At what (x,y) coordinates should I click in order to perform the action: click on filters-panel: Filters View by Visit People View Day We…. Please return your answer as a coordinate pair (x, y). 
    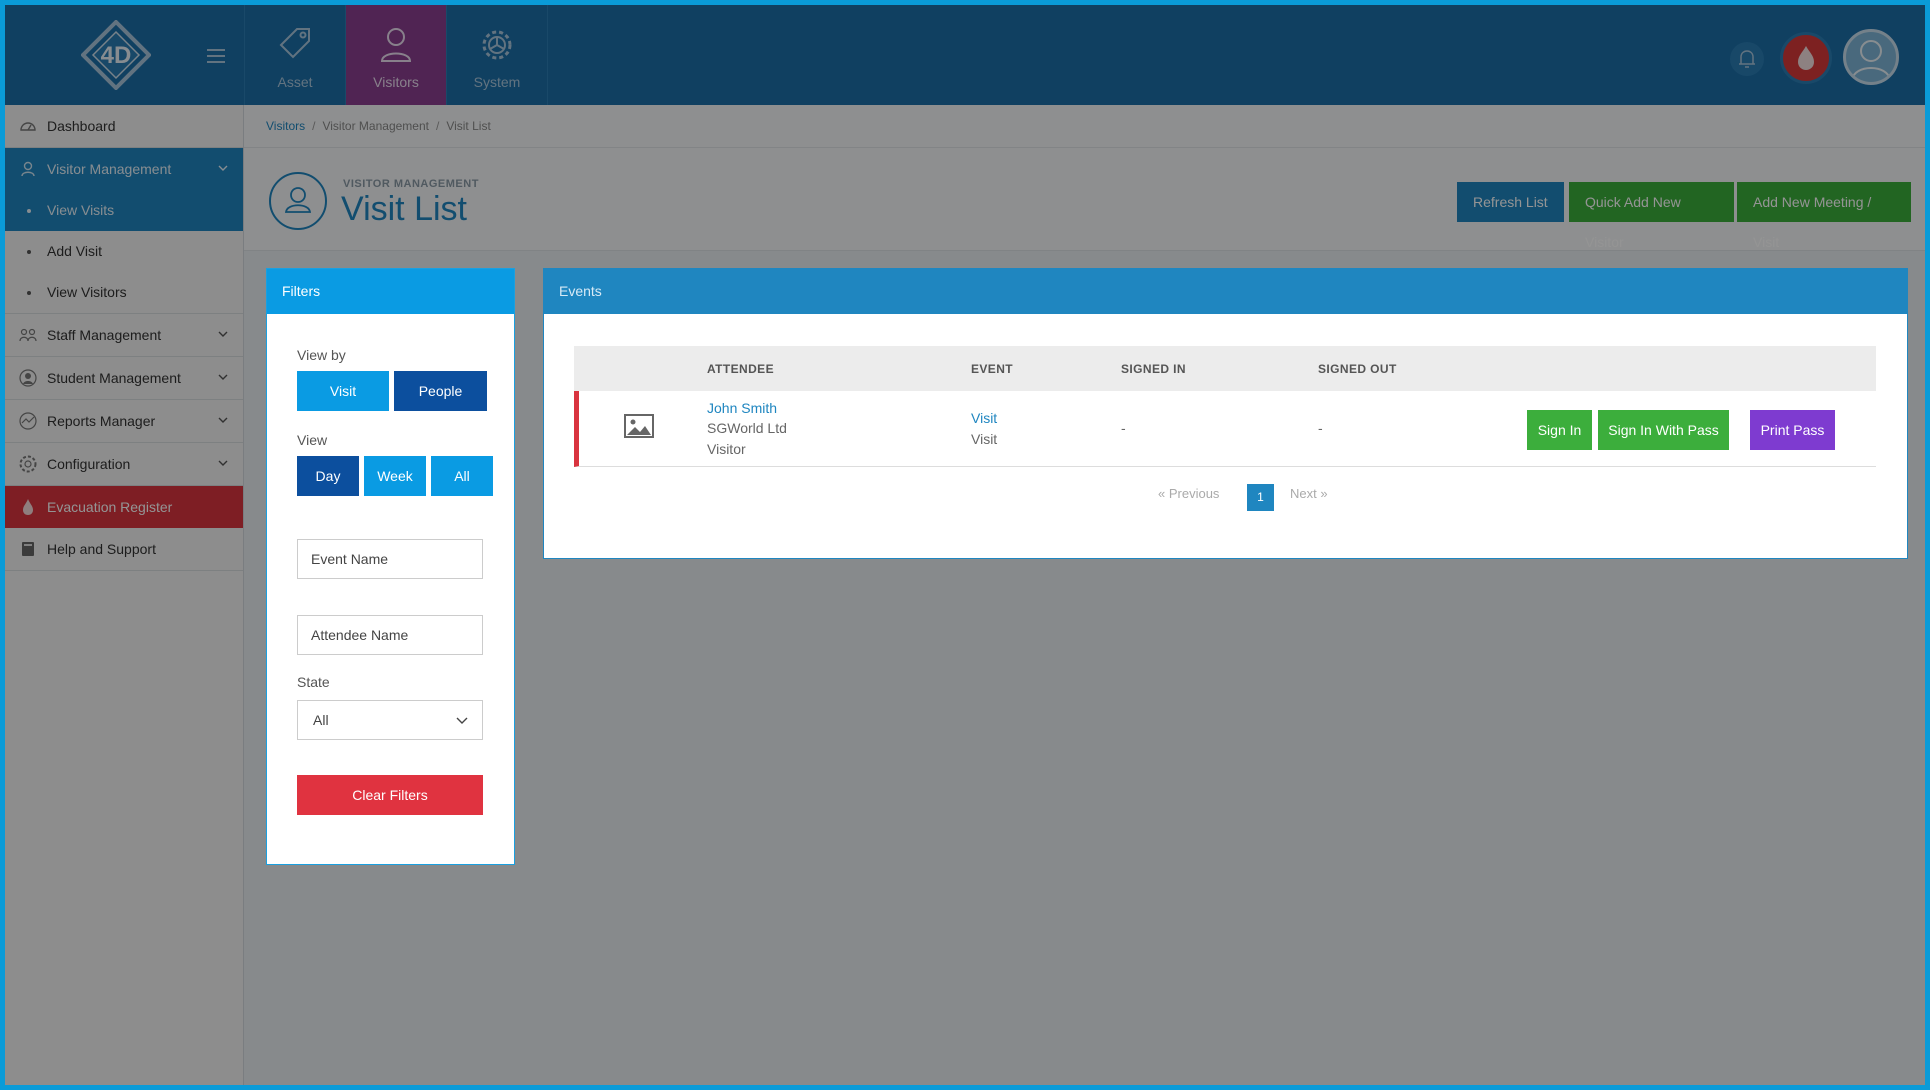
    Looking at the image, I should click on (390, 566).